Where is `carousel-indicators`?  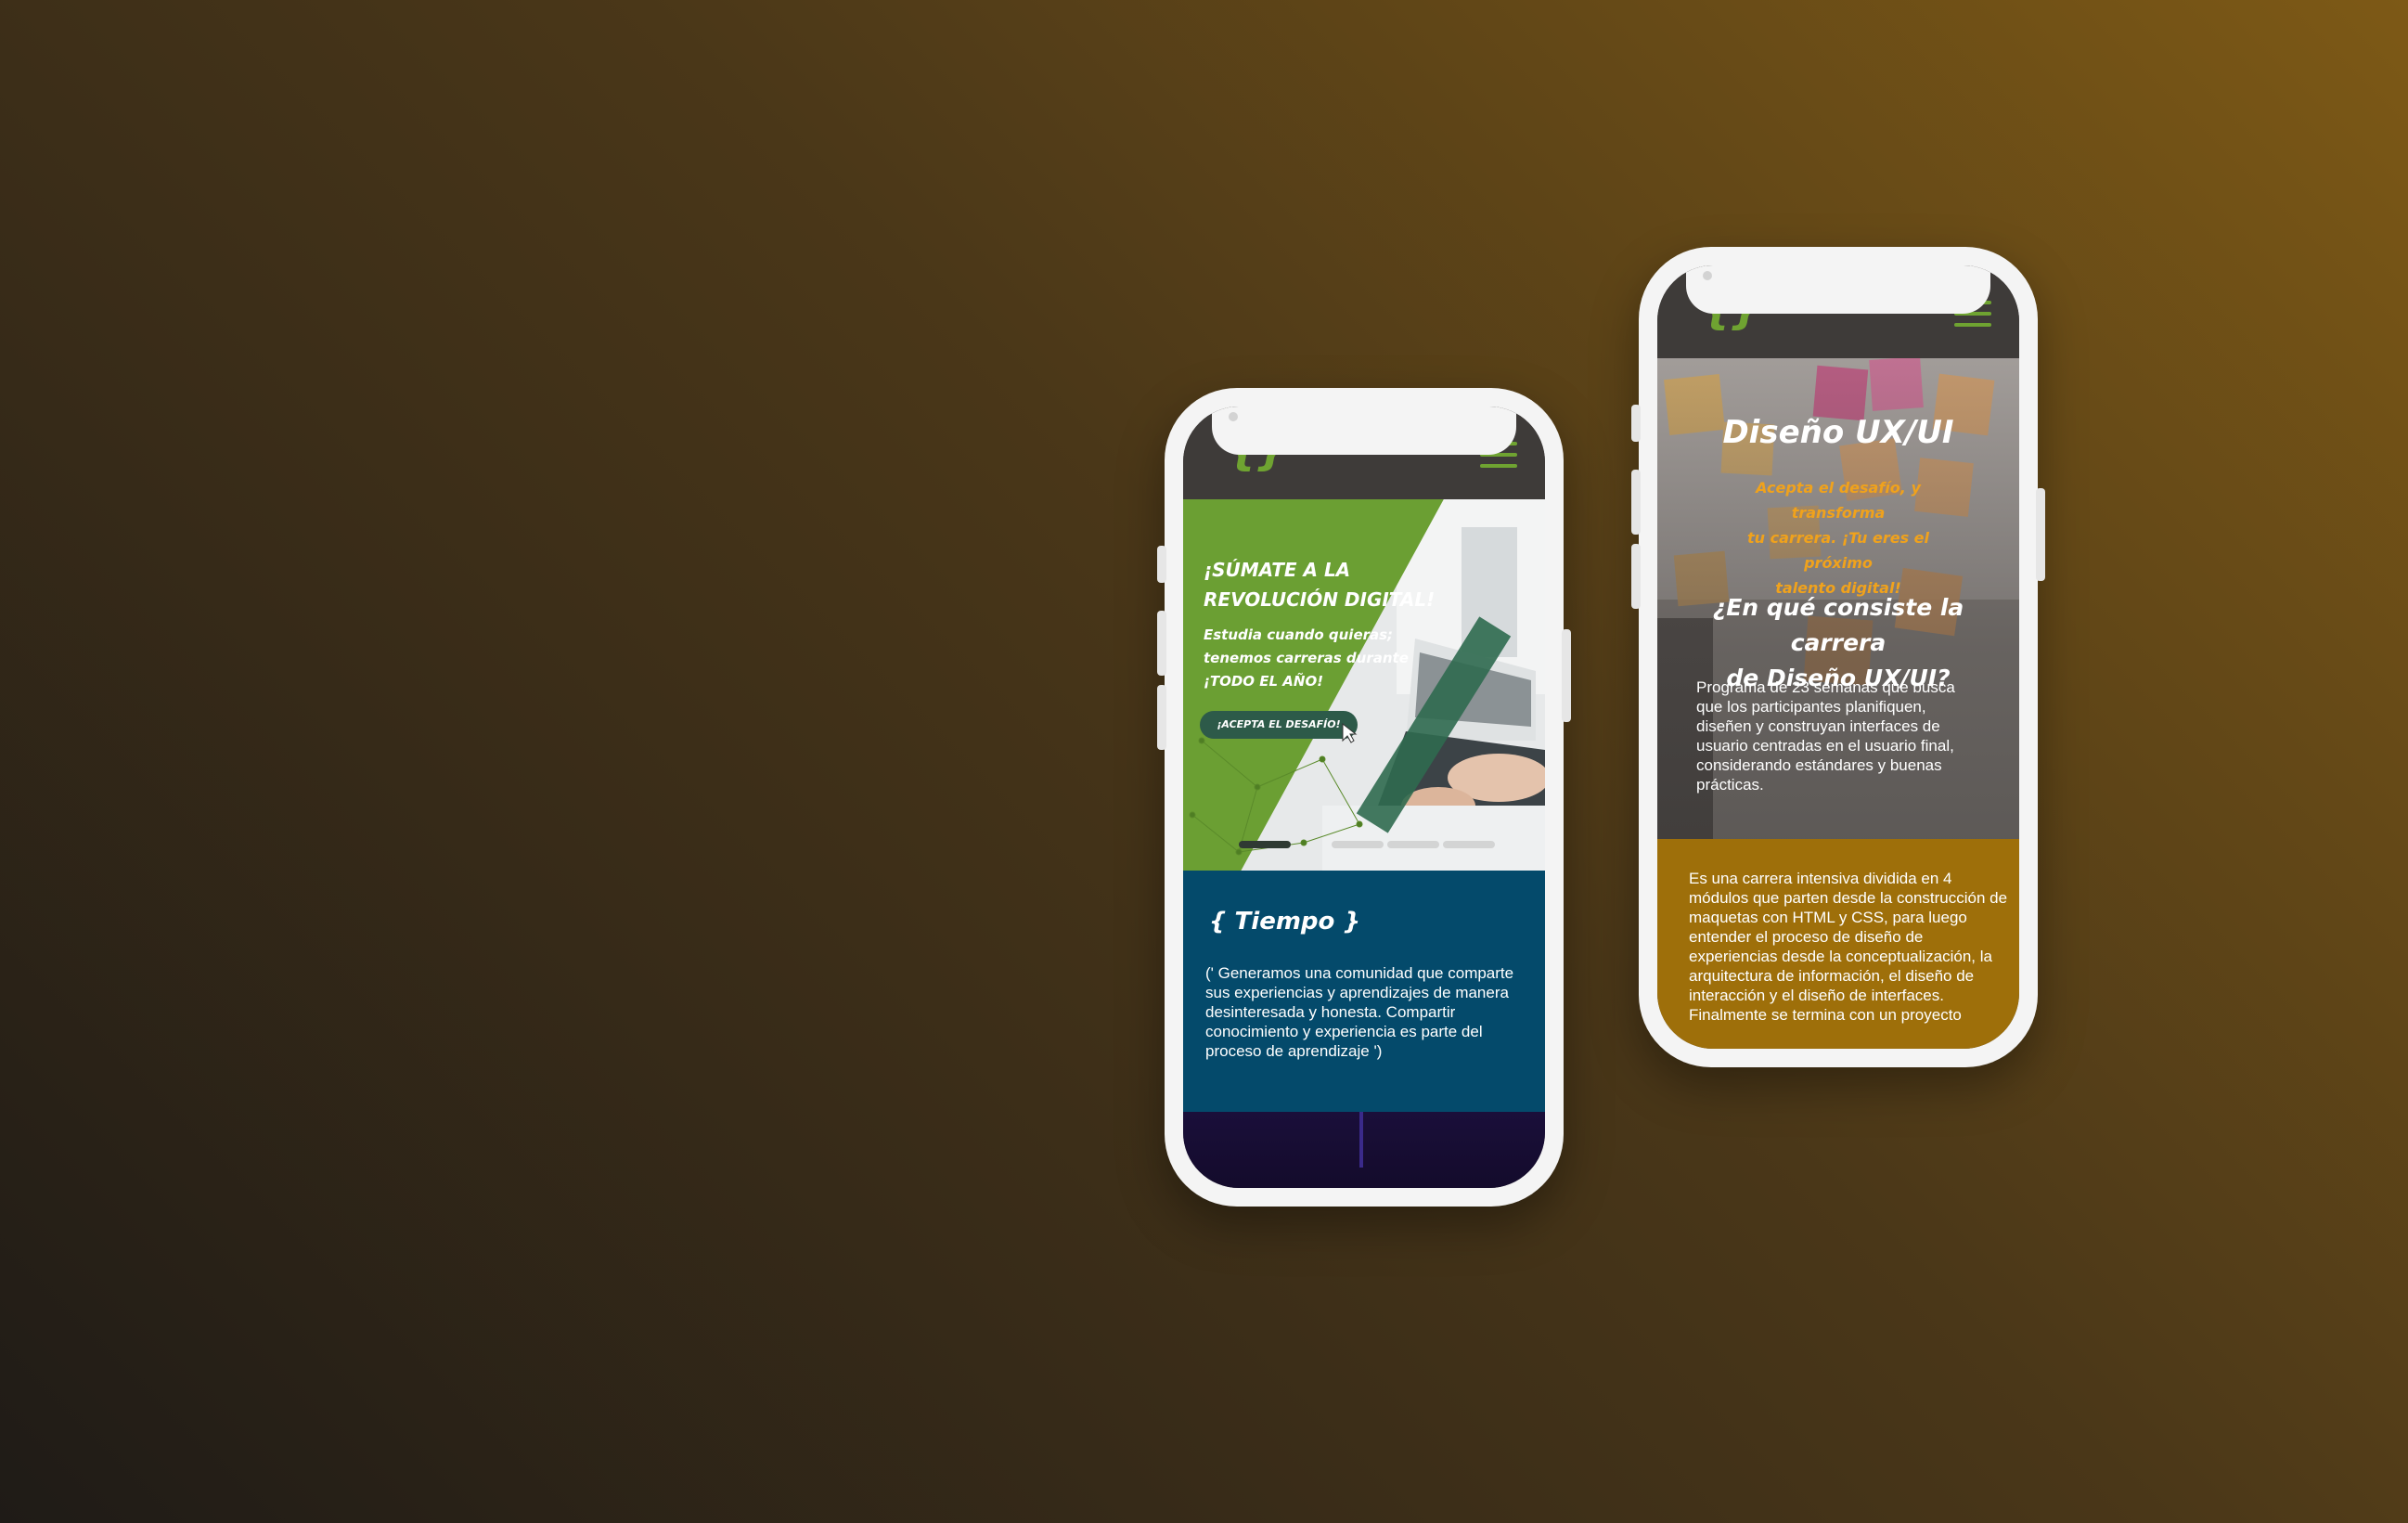 carousel-indicators is located at coordinates (1369, 844).